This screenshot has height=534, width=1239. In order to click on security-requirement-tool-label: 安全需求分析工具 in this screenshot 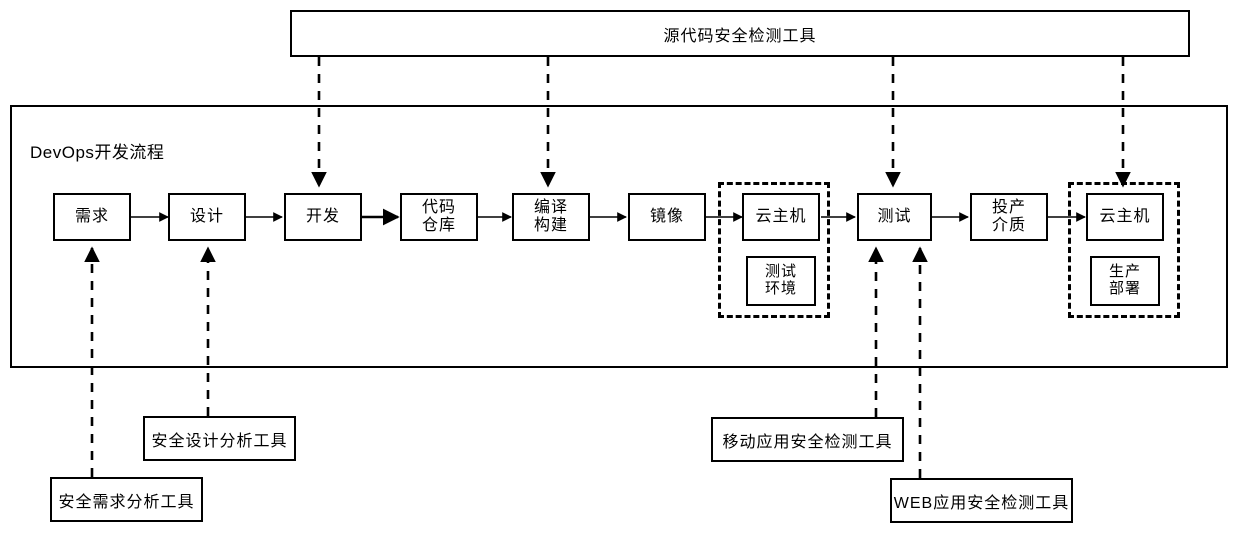, I will do `click(126, 502)`.